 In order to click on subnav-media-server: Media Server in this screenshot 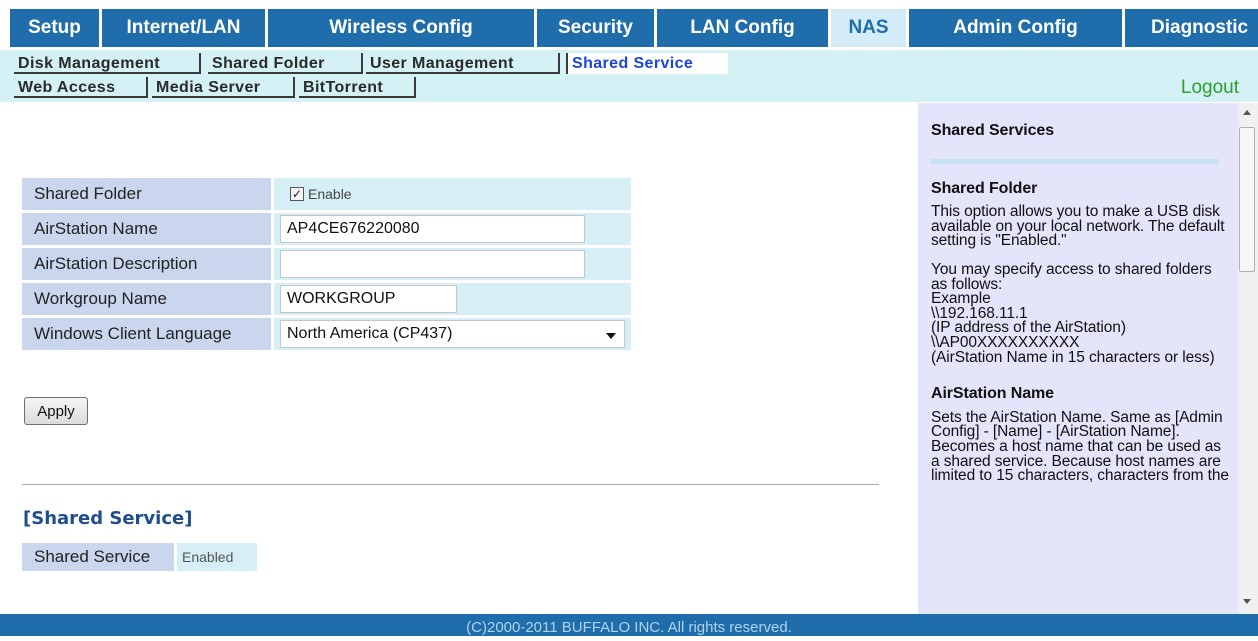, I will do `click(223, 87)`.